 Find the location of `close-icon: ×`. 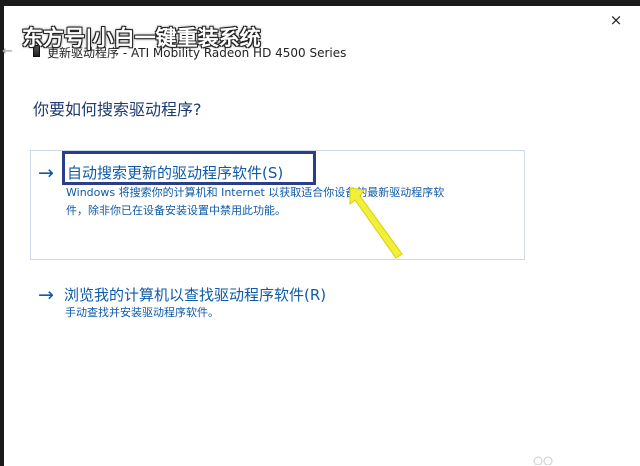

close-icon: × is located at coordinates (616, 20).